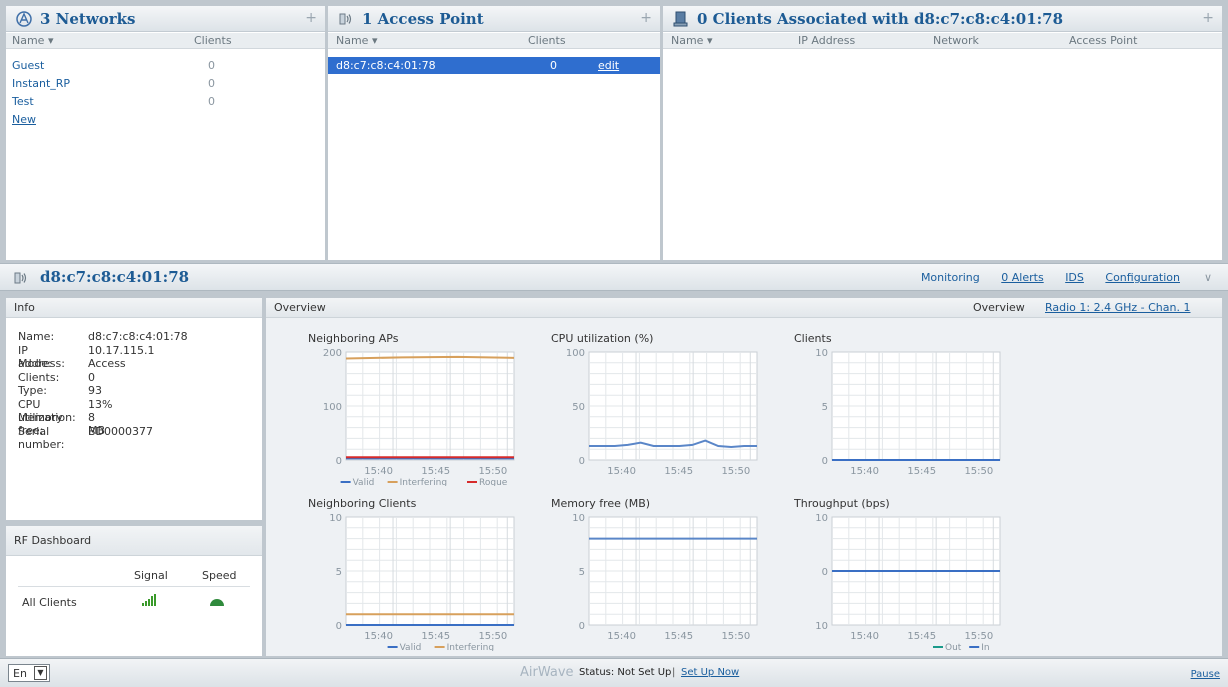  What do you see at coordinates (1074, 277) in the screenshot?
I see `ids-link: IDS` at bounding box center [1074, 277].